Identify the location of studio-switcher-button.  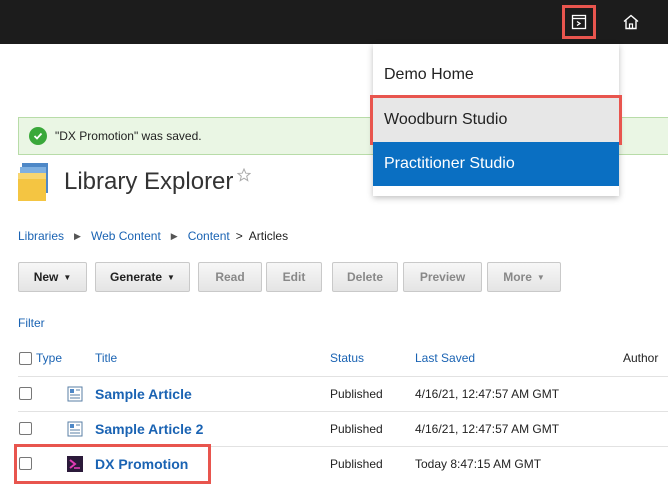
(579, 22).